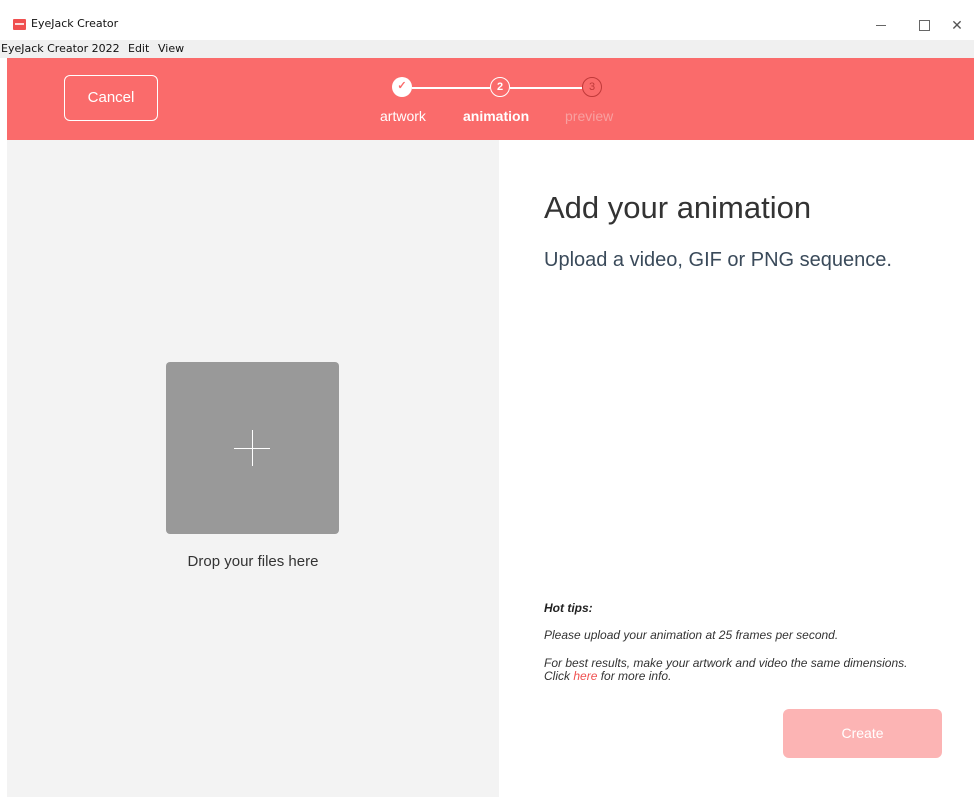 This screenshot has width=974, height=797. What do you see at coordinates (402, 87) in the screenshot?
I see `step-artwork-check-icon: ✓` at bounding box center [402, 87].